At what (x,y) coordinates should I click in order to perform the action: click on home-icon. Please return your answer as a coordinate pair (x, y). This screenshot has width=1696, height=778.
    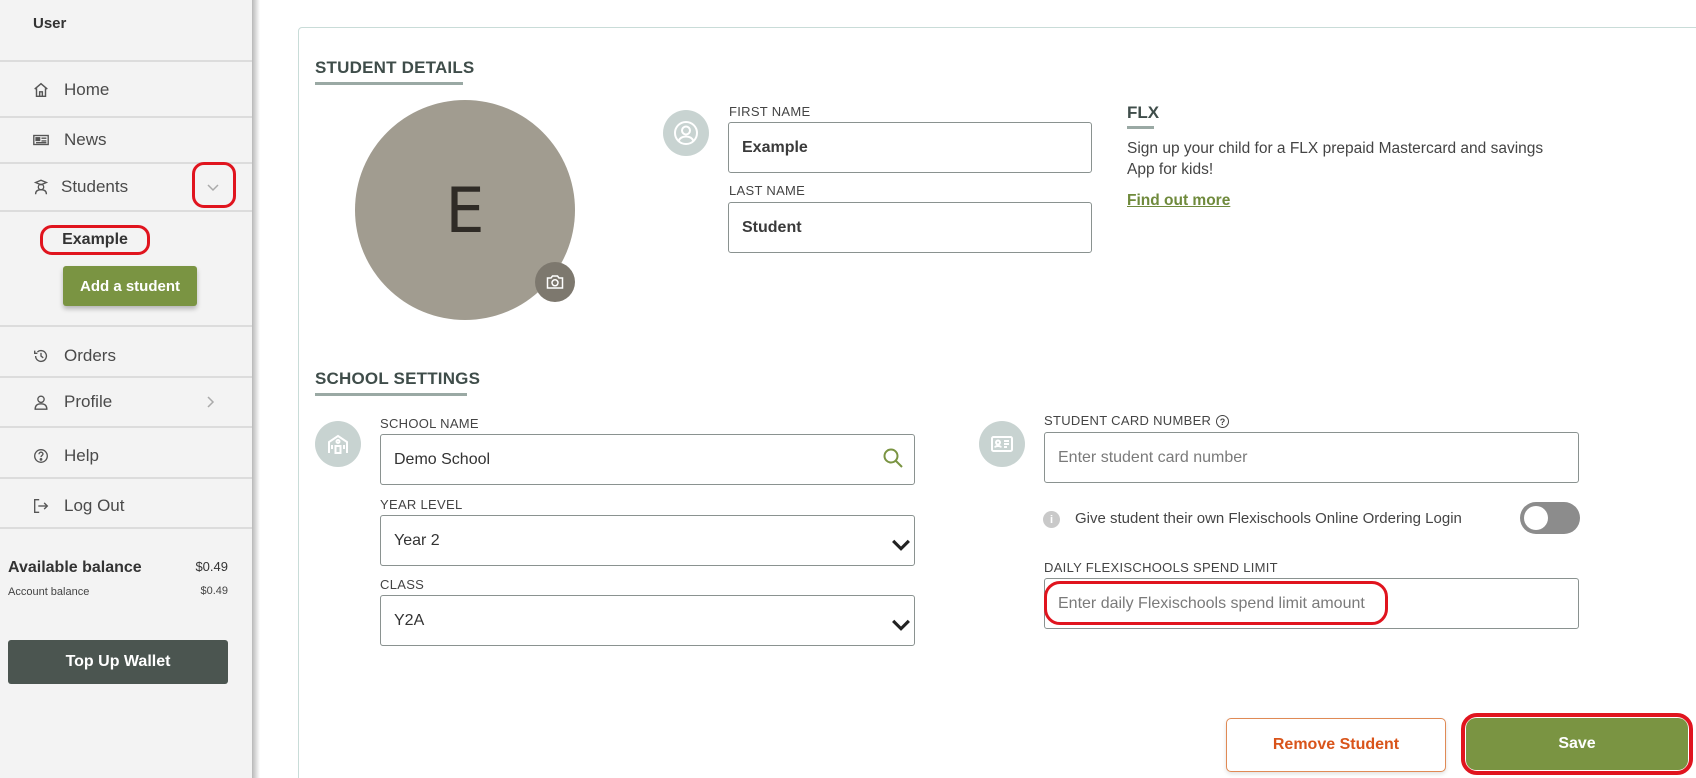
    Looking at the image, I should click on (41, 90).